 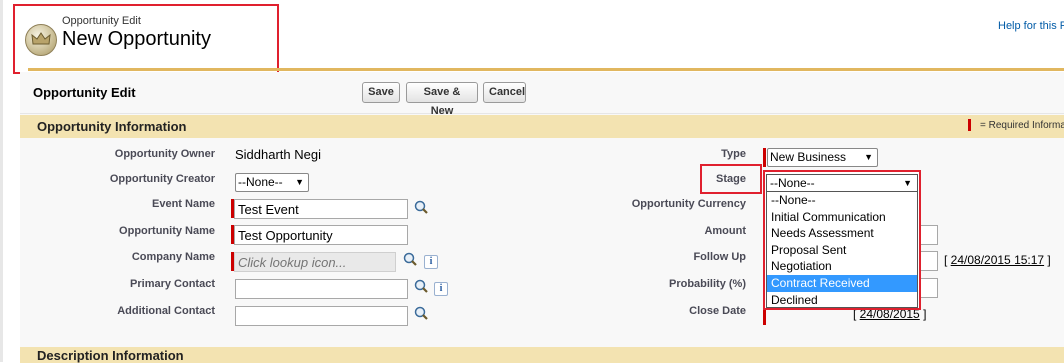 I want to click on opportunity-owner-value: Siddharth Negi, so click(x=278, y=154).